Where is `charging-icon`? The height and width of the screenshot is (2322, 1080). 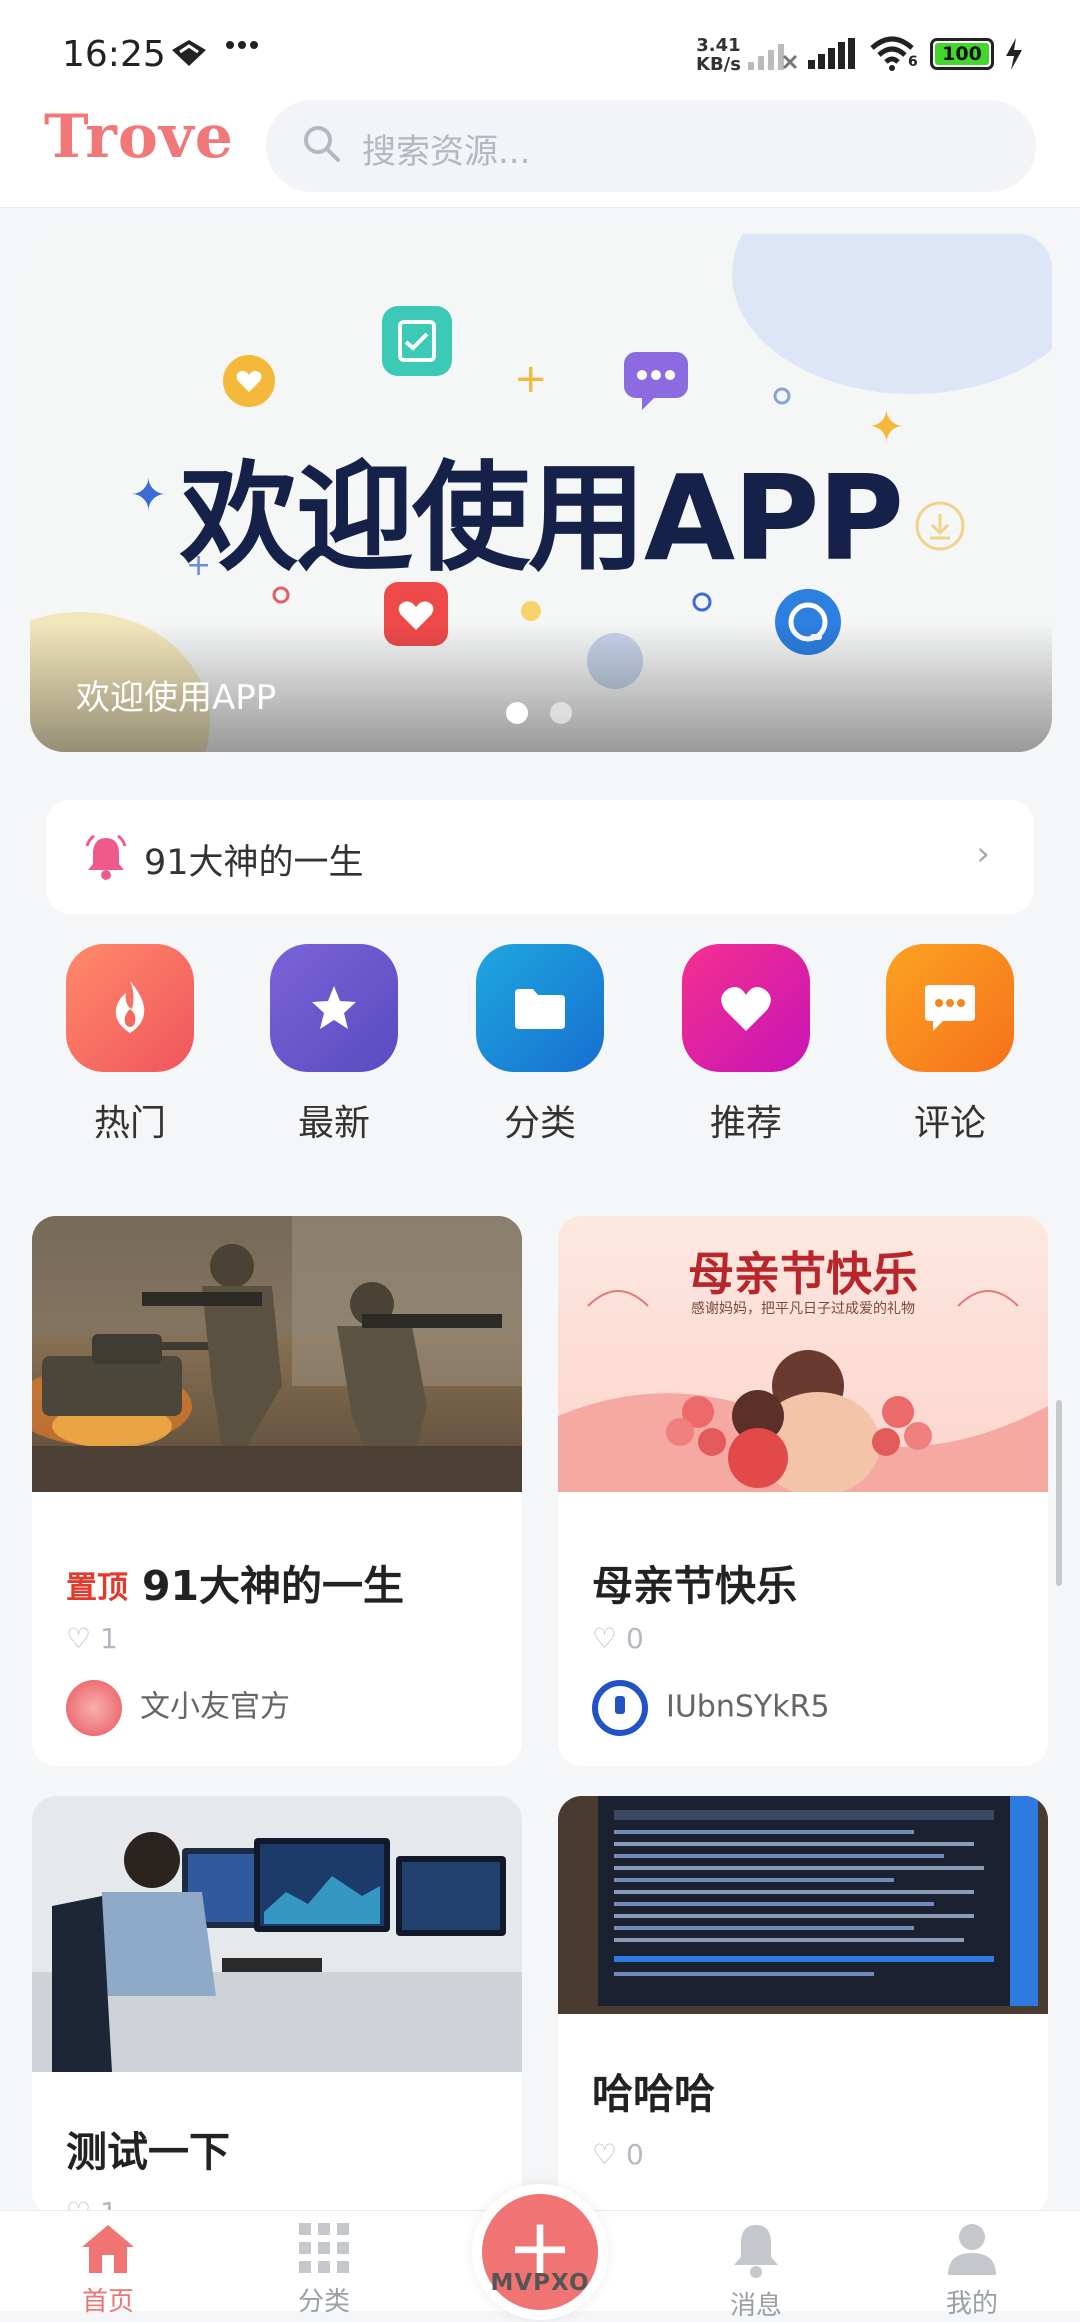 charging-icon is located at coordinates (1014, 58).